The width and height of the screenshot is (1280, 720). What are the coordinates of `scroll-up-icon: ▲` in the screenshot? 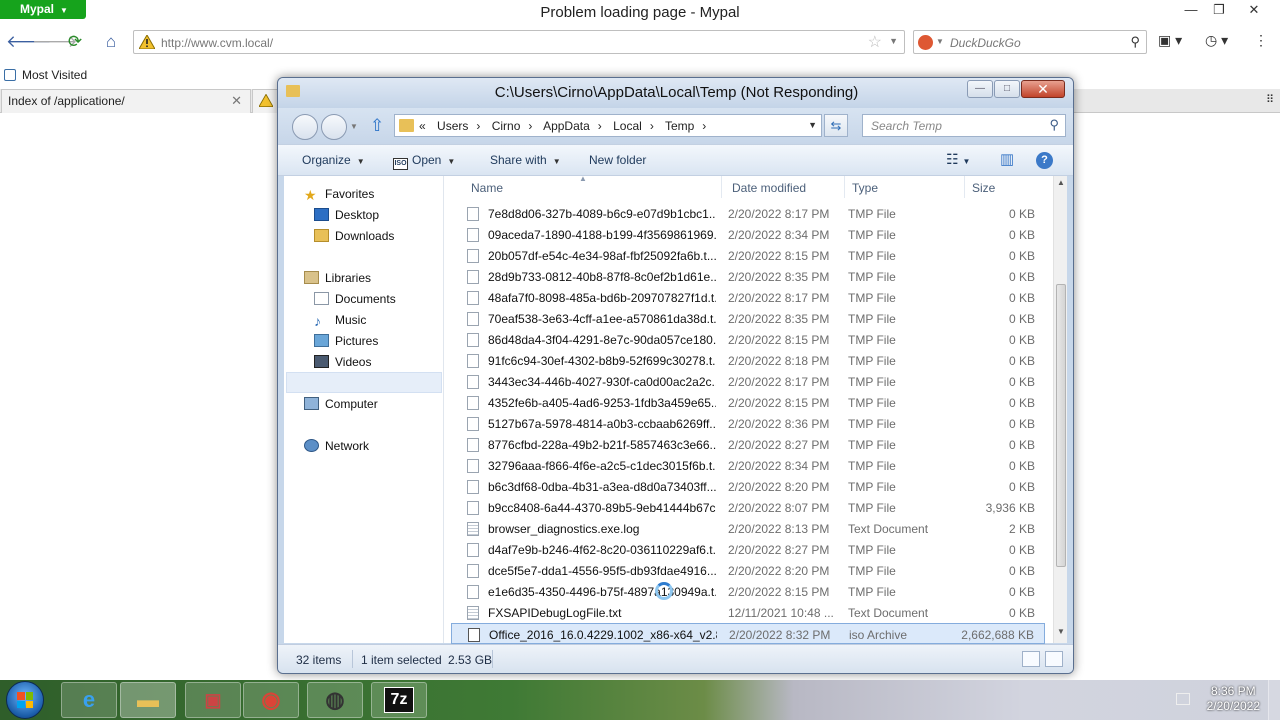 It's located at (1061, 185).